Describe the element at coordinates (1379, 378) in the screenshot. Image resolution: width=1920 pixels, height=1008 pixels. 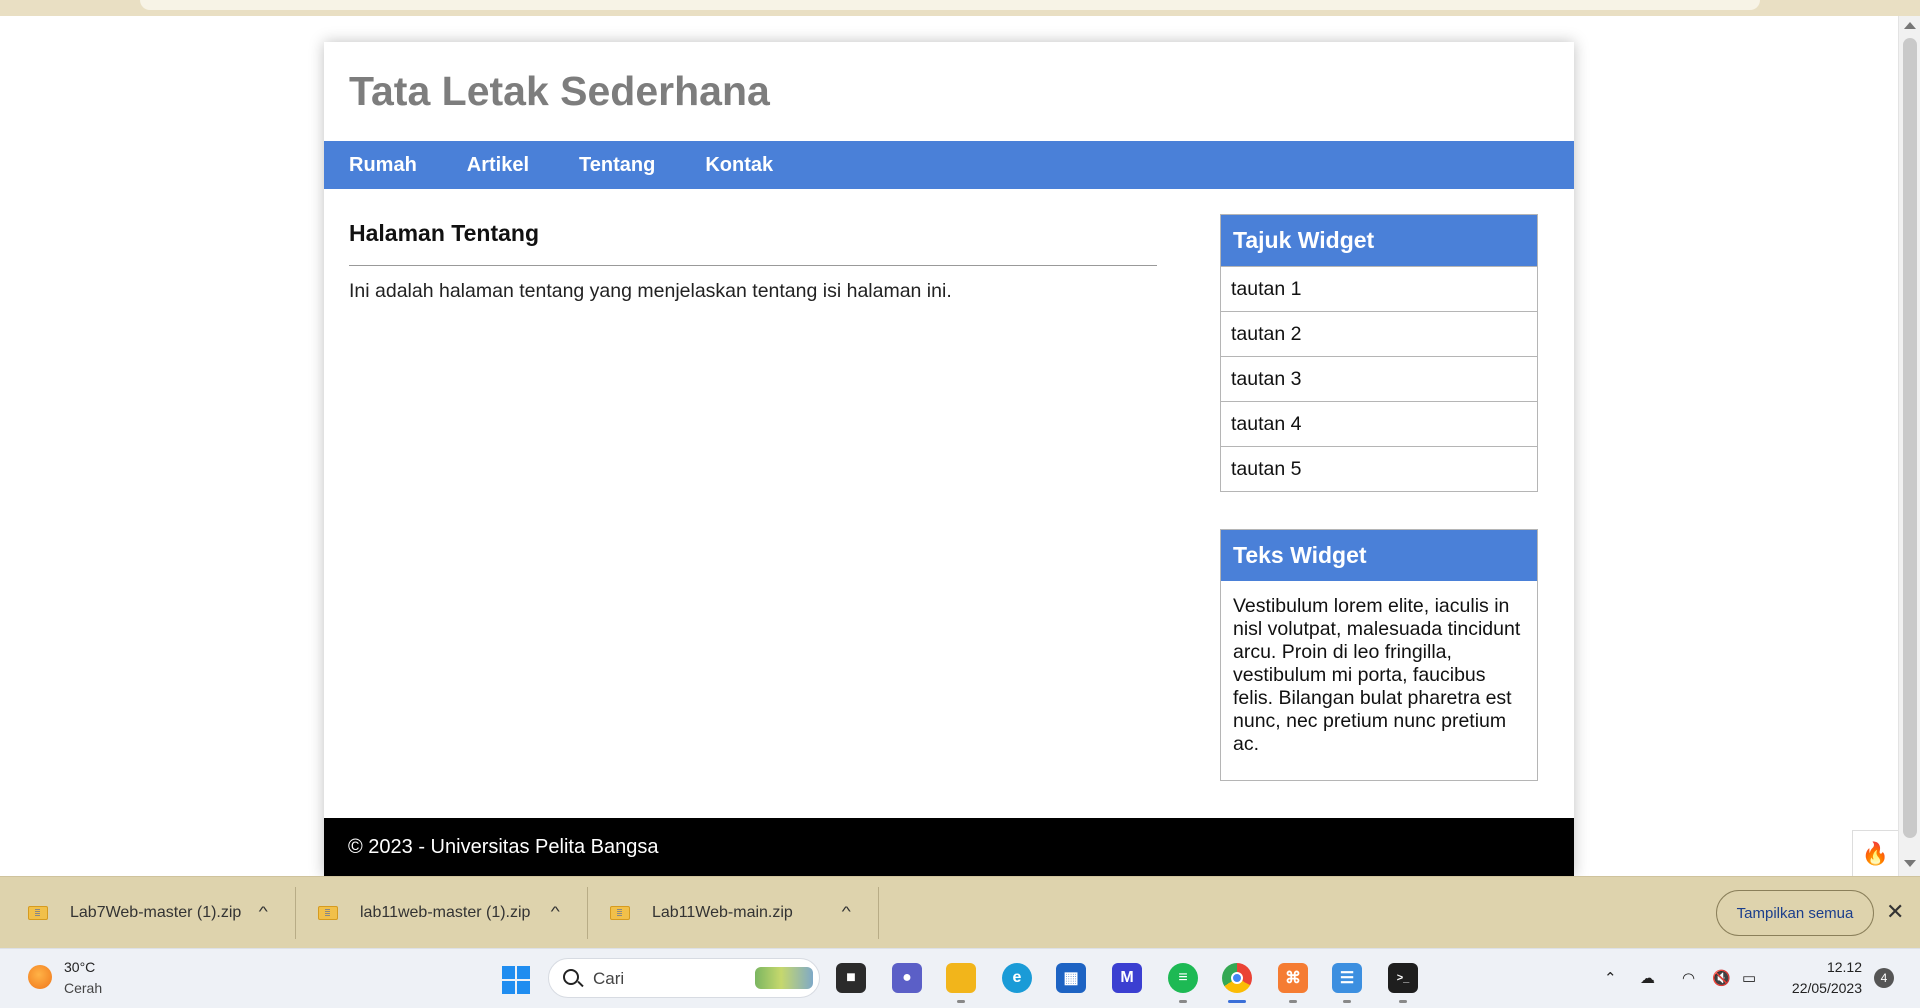
I see `widget-link-3: tautan 3` at that location.